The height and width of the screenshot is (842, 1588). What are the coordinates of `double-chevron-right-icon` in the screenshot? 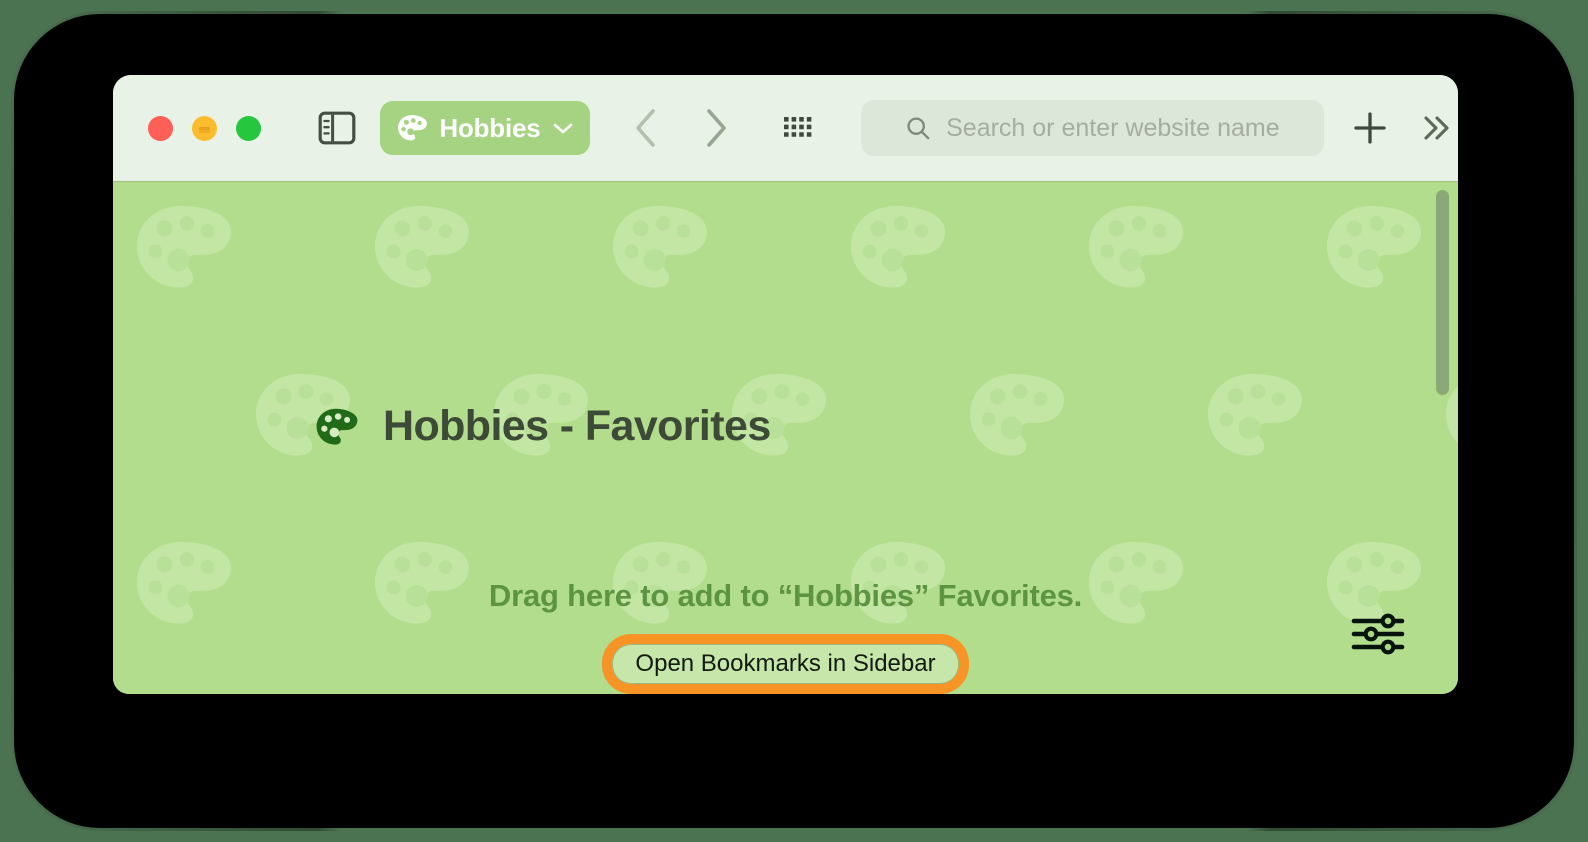 It's located at (1436, 128).